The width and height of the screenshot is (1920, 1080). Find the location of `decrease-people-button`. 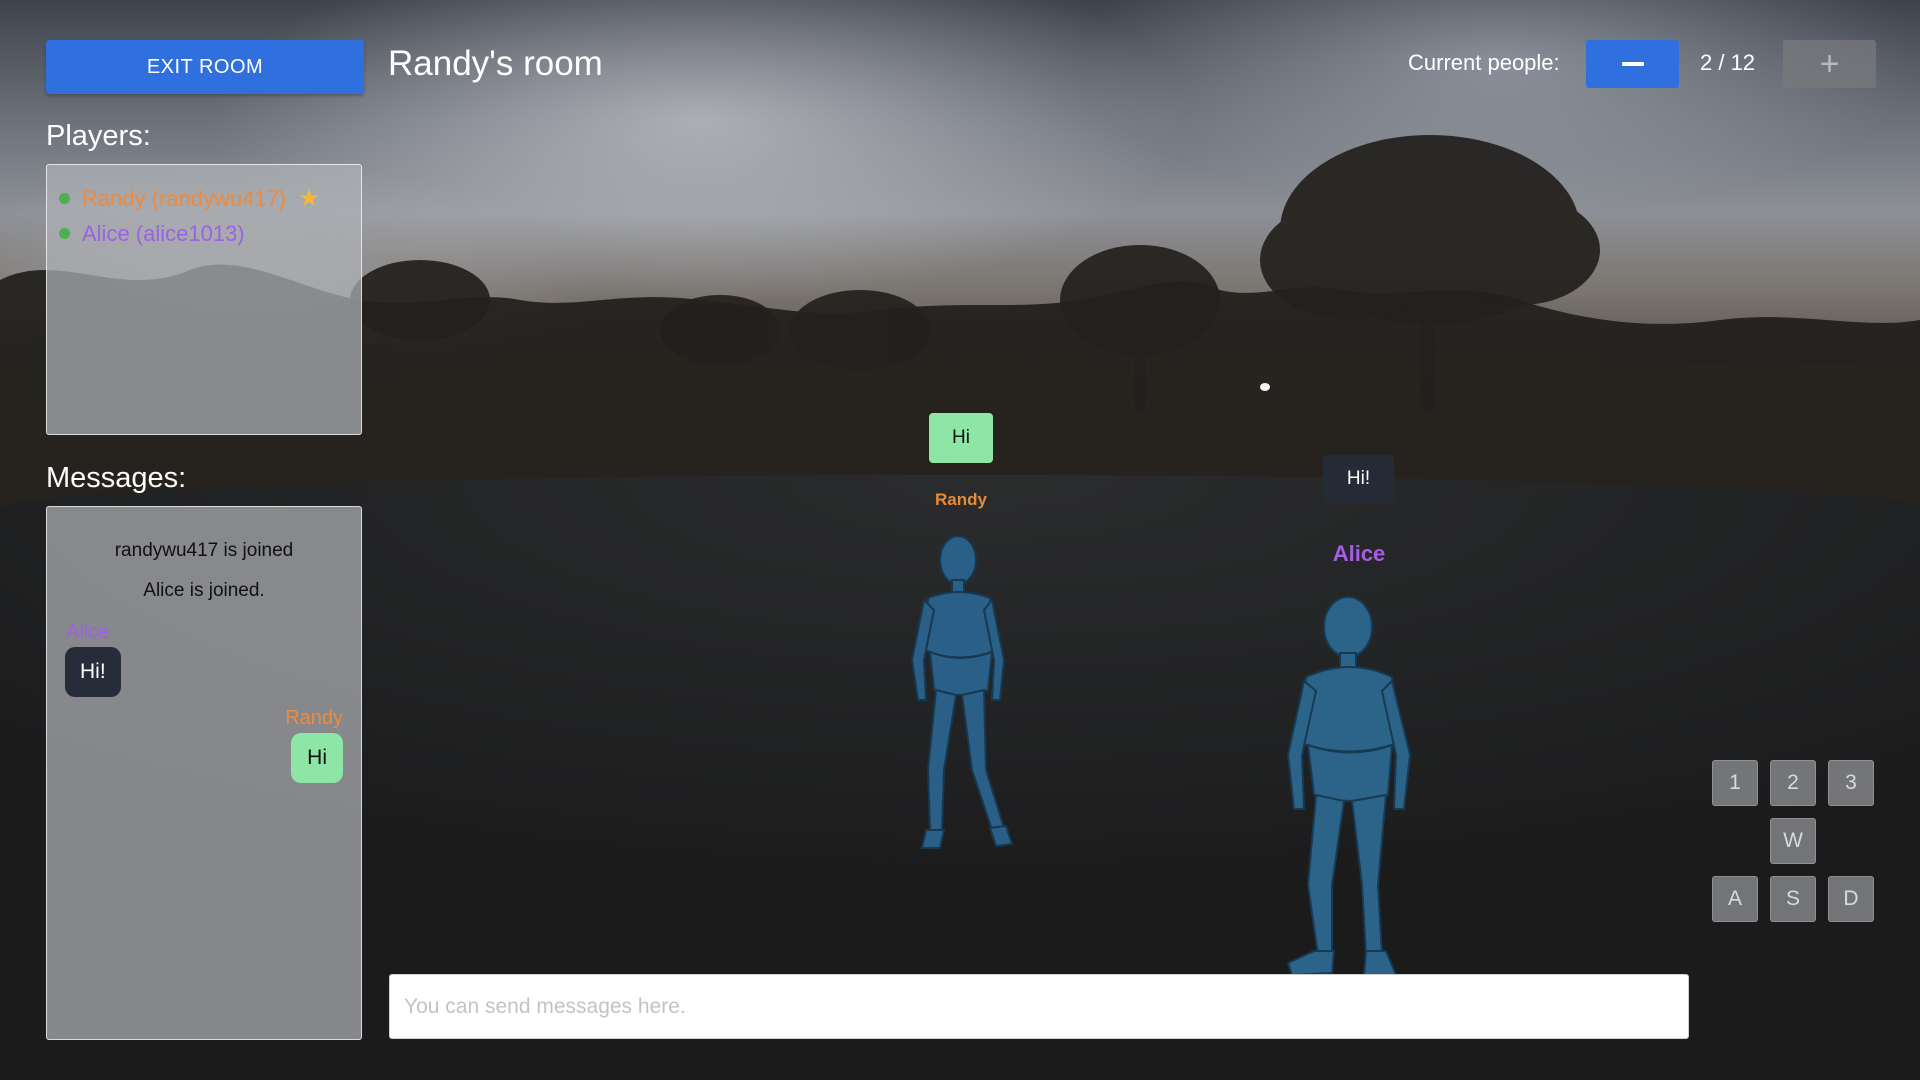

decrease-people-button is located at coordinates (1632, 64).